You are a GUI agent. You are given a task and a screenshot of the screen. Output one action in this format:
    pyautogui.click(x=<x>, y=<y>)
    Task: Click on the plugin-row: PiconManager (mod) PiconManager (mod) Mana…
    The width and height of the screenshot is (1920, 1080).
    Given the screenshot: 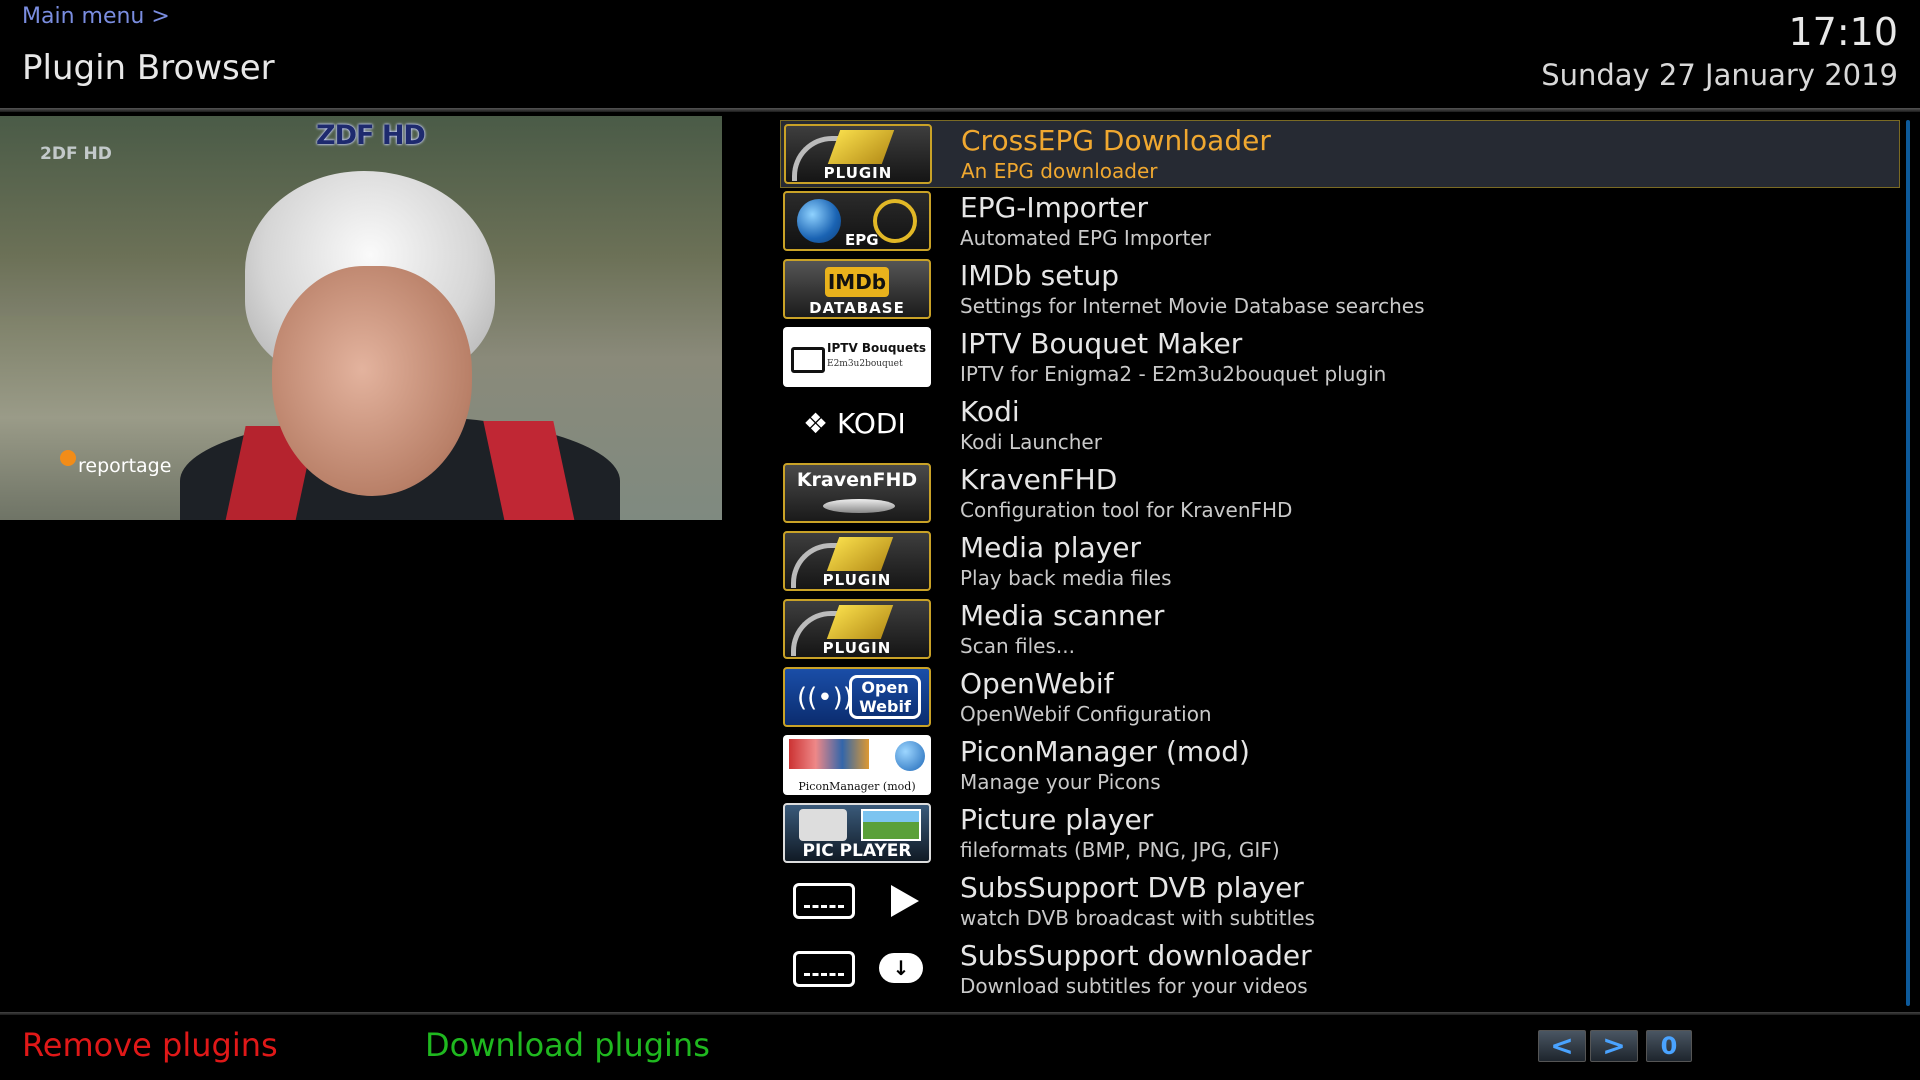 What is the action you would take?
    pyautogui.click(x=1340, y=766)
    